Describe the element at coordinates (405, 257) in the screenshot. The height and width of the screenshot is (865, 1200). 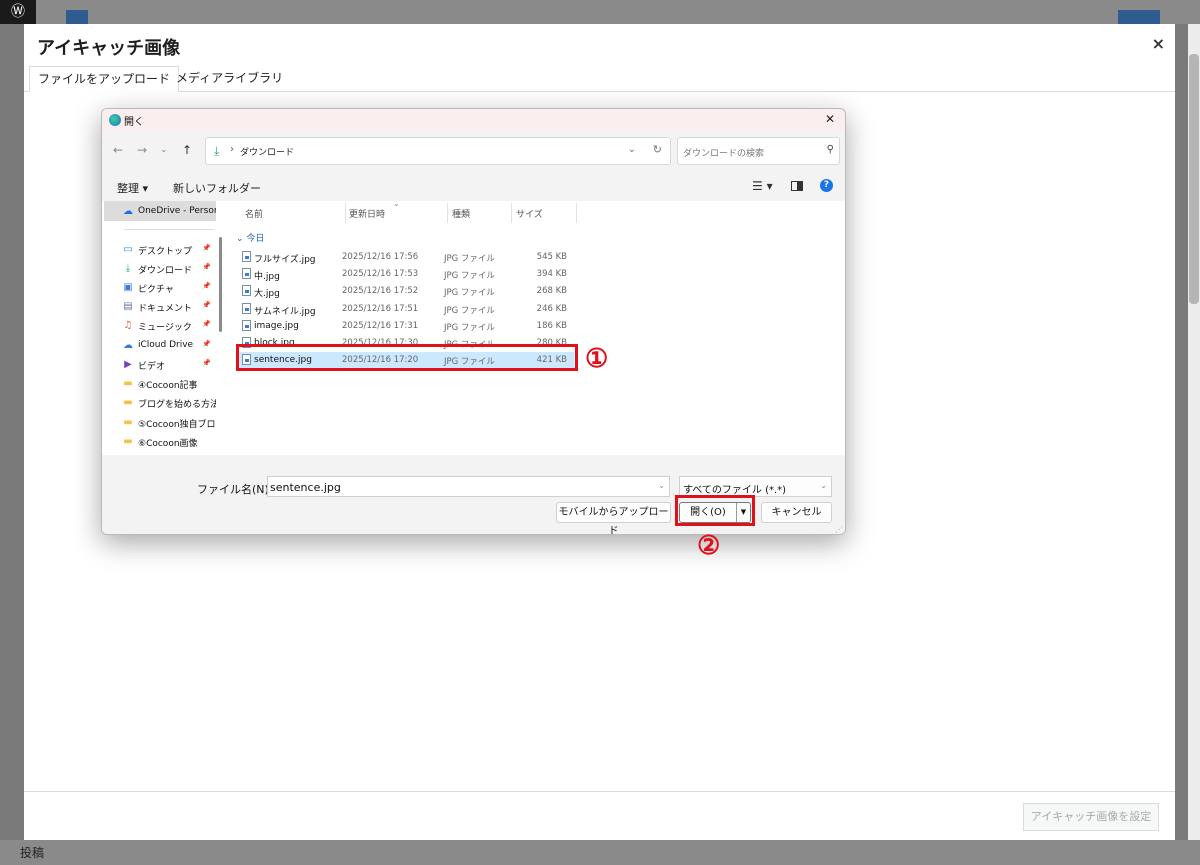
I see `file-row: フルサイズ.jpg 2025/12/16 17:56 JPG ファイル 545 KB` at that location.